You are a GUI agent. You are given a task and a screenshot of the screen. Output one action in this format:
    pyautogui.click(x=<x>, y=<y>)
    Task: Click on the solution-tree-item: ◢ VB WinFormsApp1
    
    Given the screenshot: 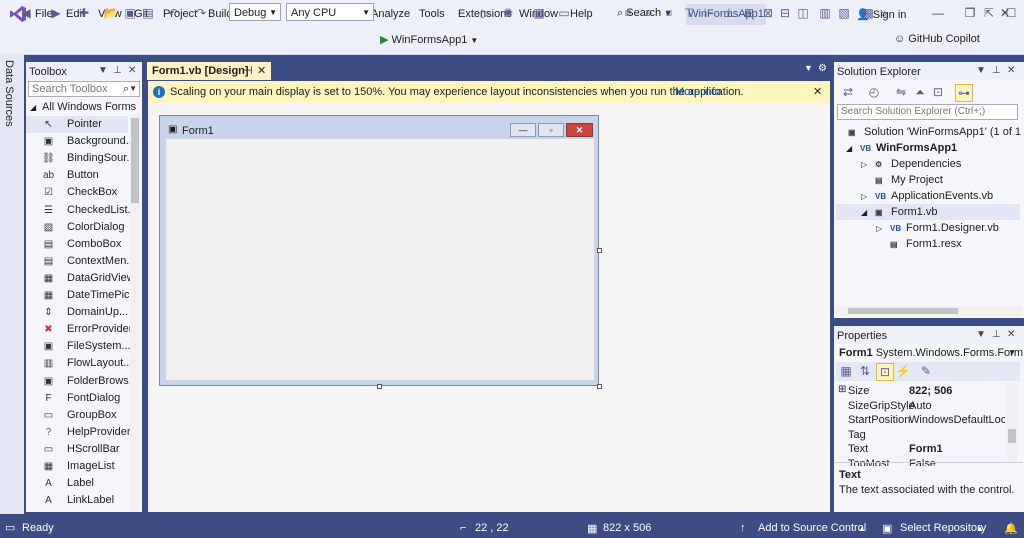 What is the action you would take?
    pyautogui.click(x=901, y=148)
    